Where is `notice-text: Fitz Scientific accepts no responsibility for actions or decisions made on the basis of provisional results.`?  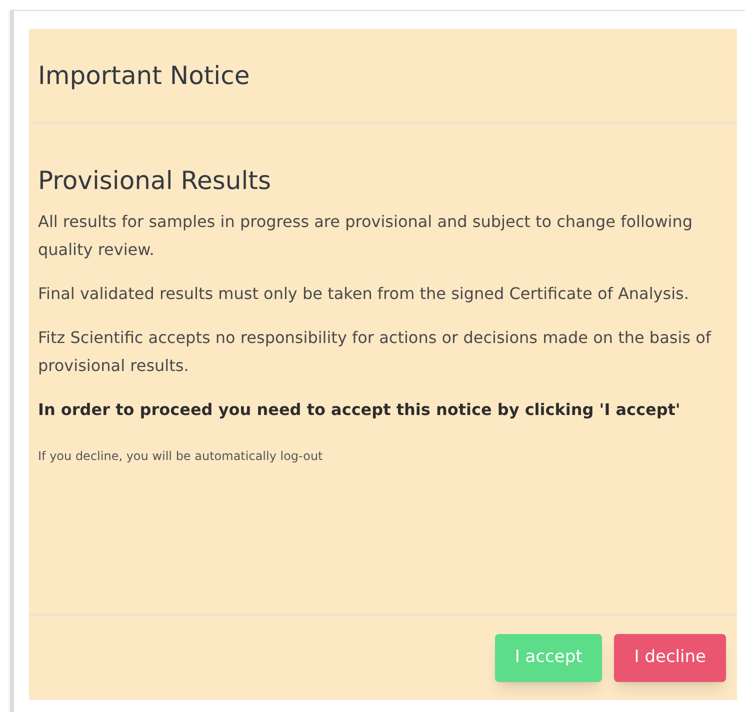
notice-text: Fitz Scientific accepts no responsibility for actions or decisions made on the basis of provisional results. is located at coordinates (375, 351).